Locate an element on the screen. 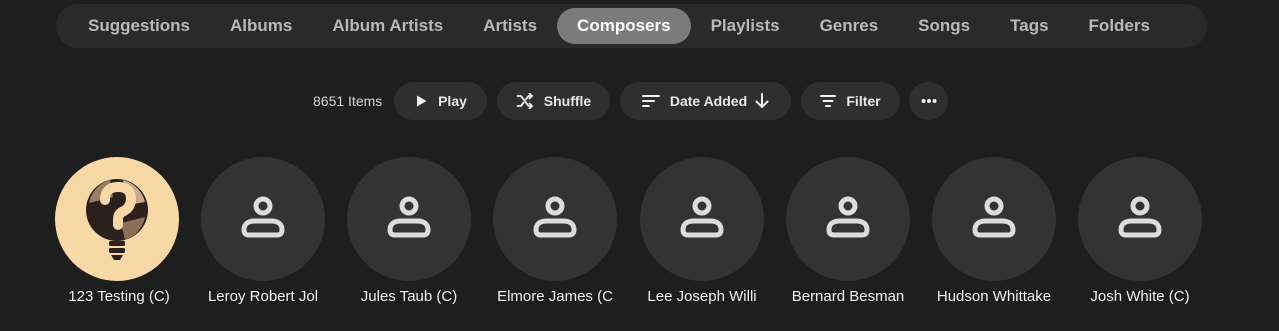 The image size is (1279, 331). item-count: 8651 Items is located at coordinates (348, 101).